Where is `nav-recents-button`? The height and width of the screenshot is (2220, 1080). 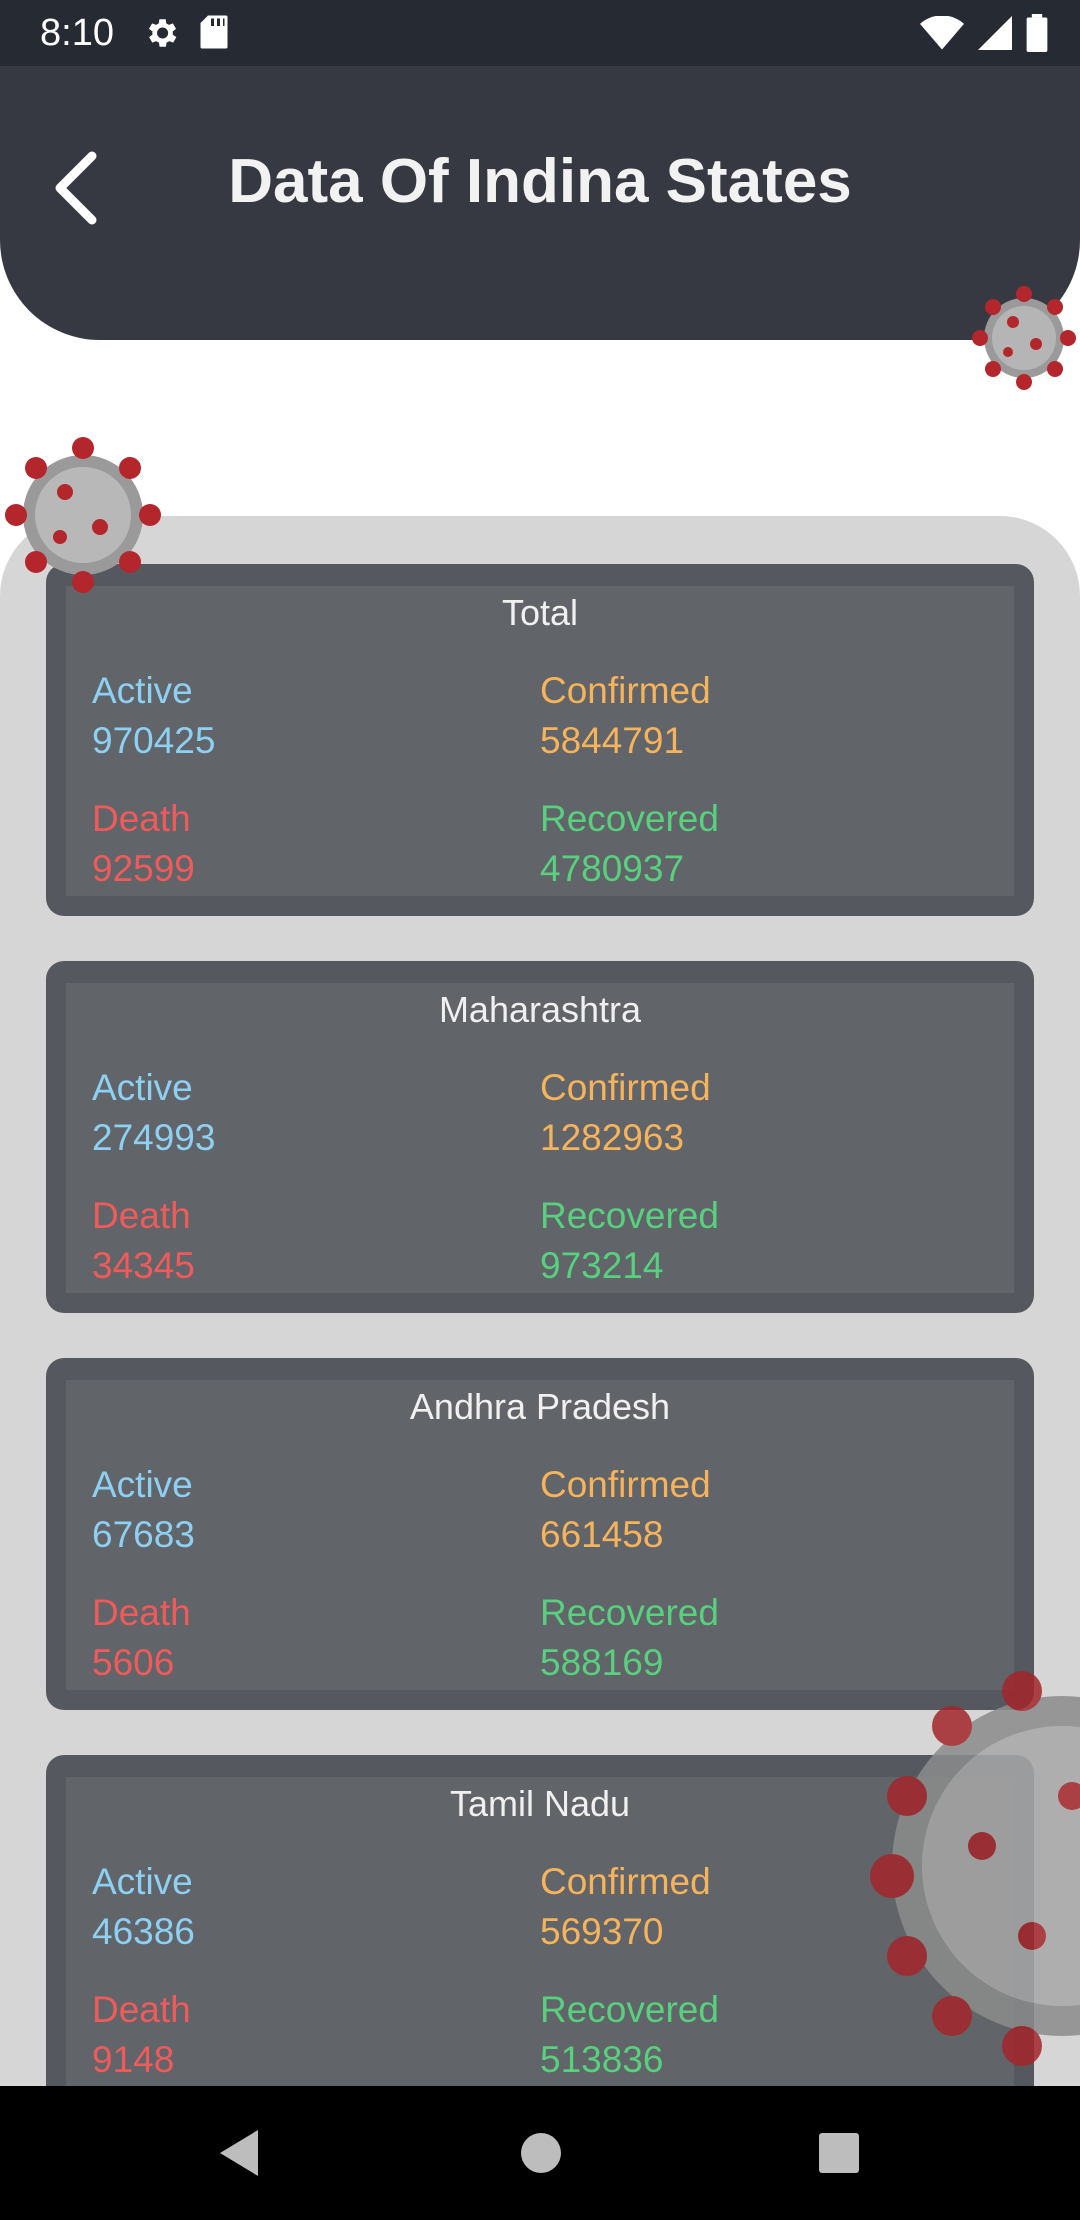
nav-recents-button is located at coordinates (839, 2155).